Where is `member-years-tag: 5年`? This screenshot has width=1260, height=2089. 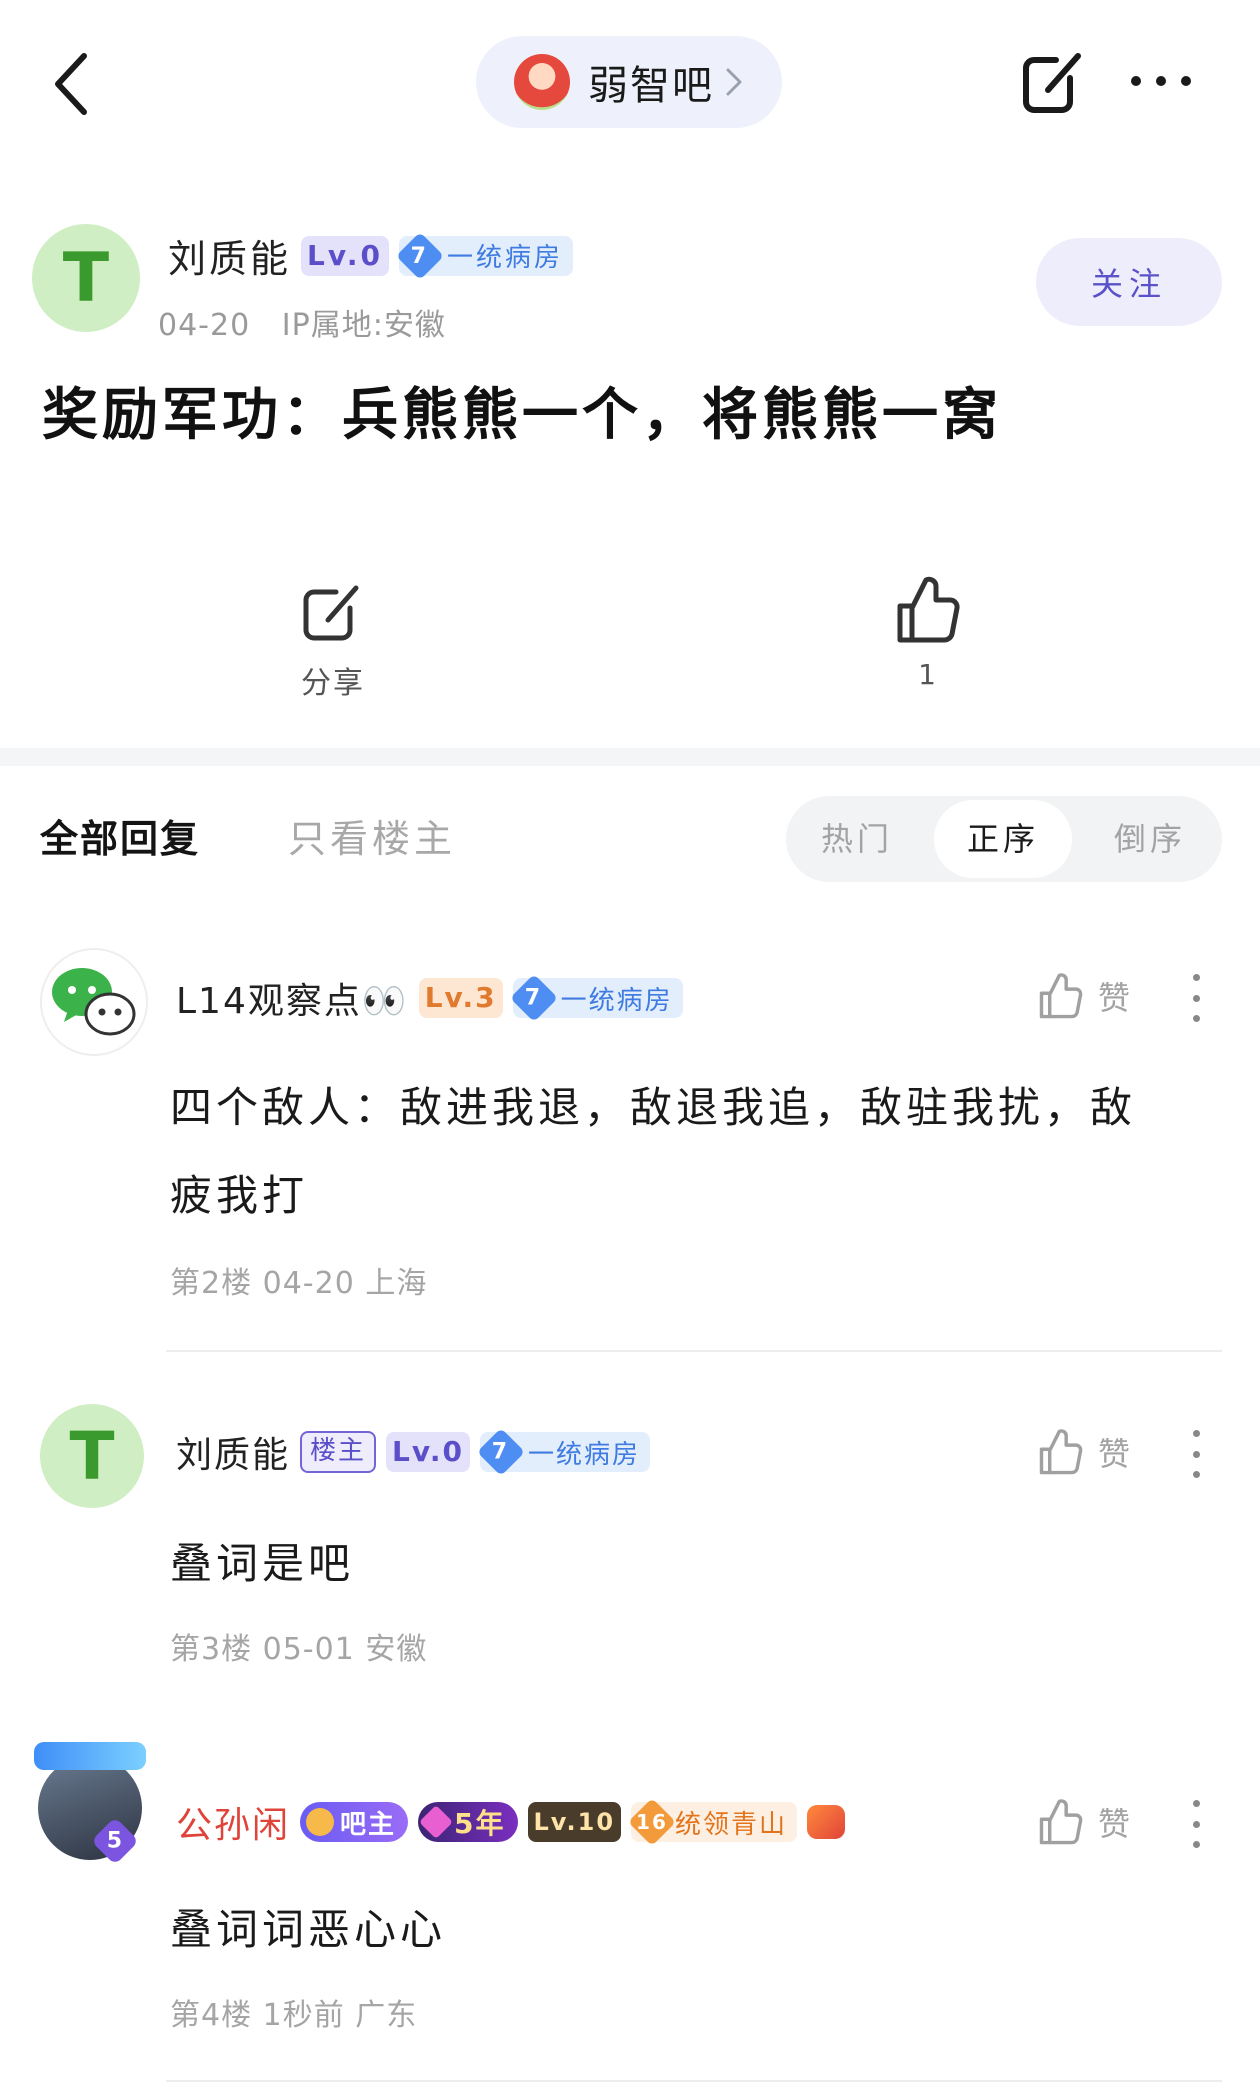
member-years-tag: 5年 is located at coordinates (468, 1822).